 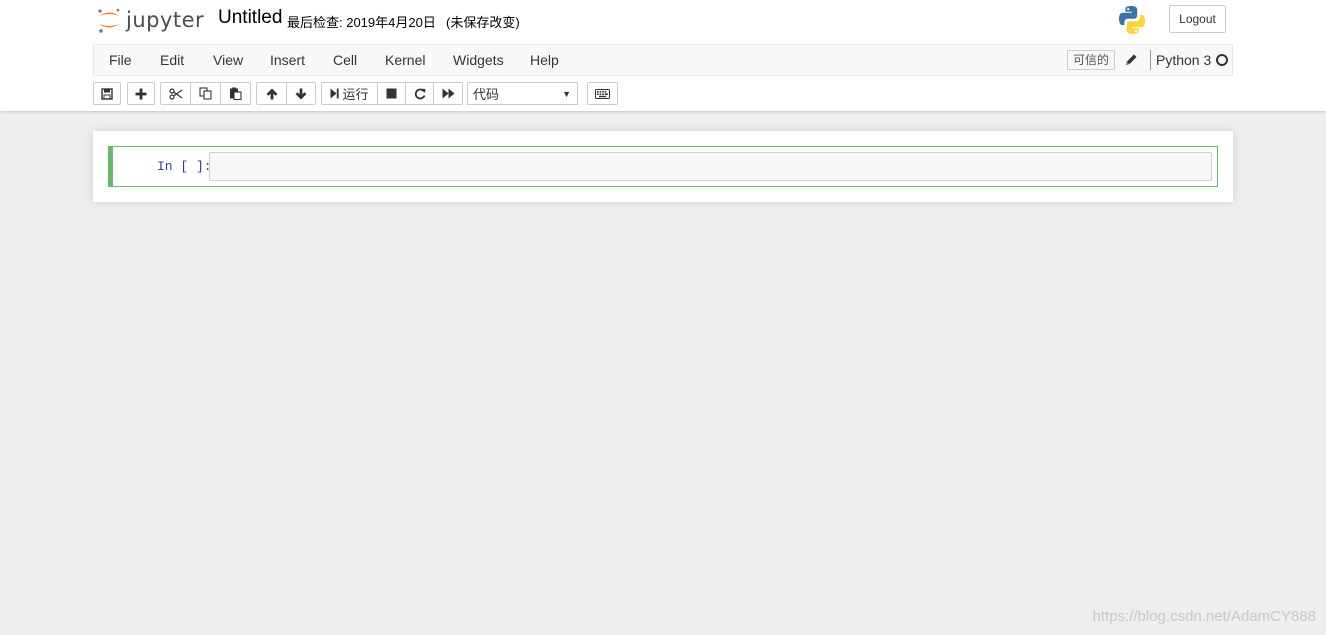 I want to click on restart-icon, so click(x=420, y=94).